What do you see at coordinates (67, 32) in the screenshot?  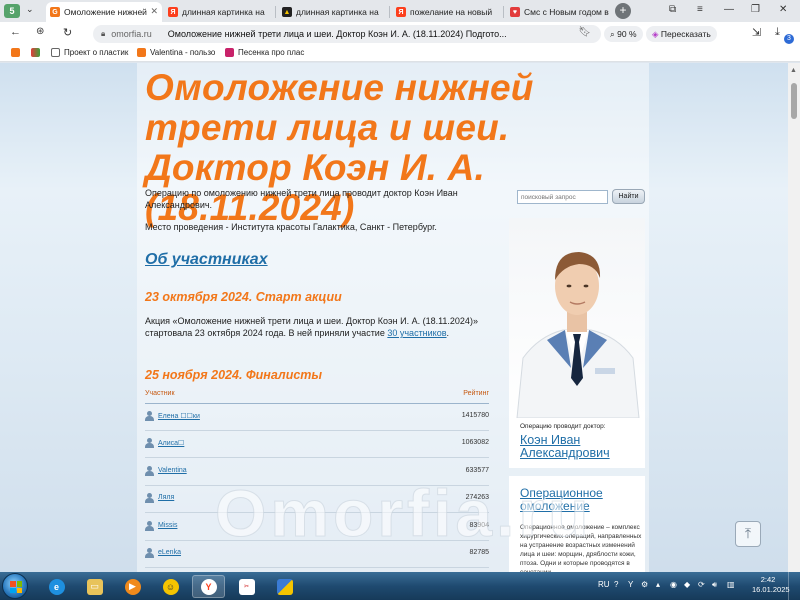 I see `reload-icon: ↻` at bounding box center [67, 32].